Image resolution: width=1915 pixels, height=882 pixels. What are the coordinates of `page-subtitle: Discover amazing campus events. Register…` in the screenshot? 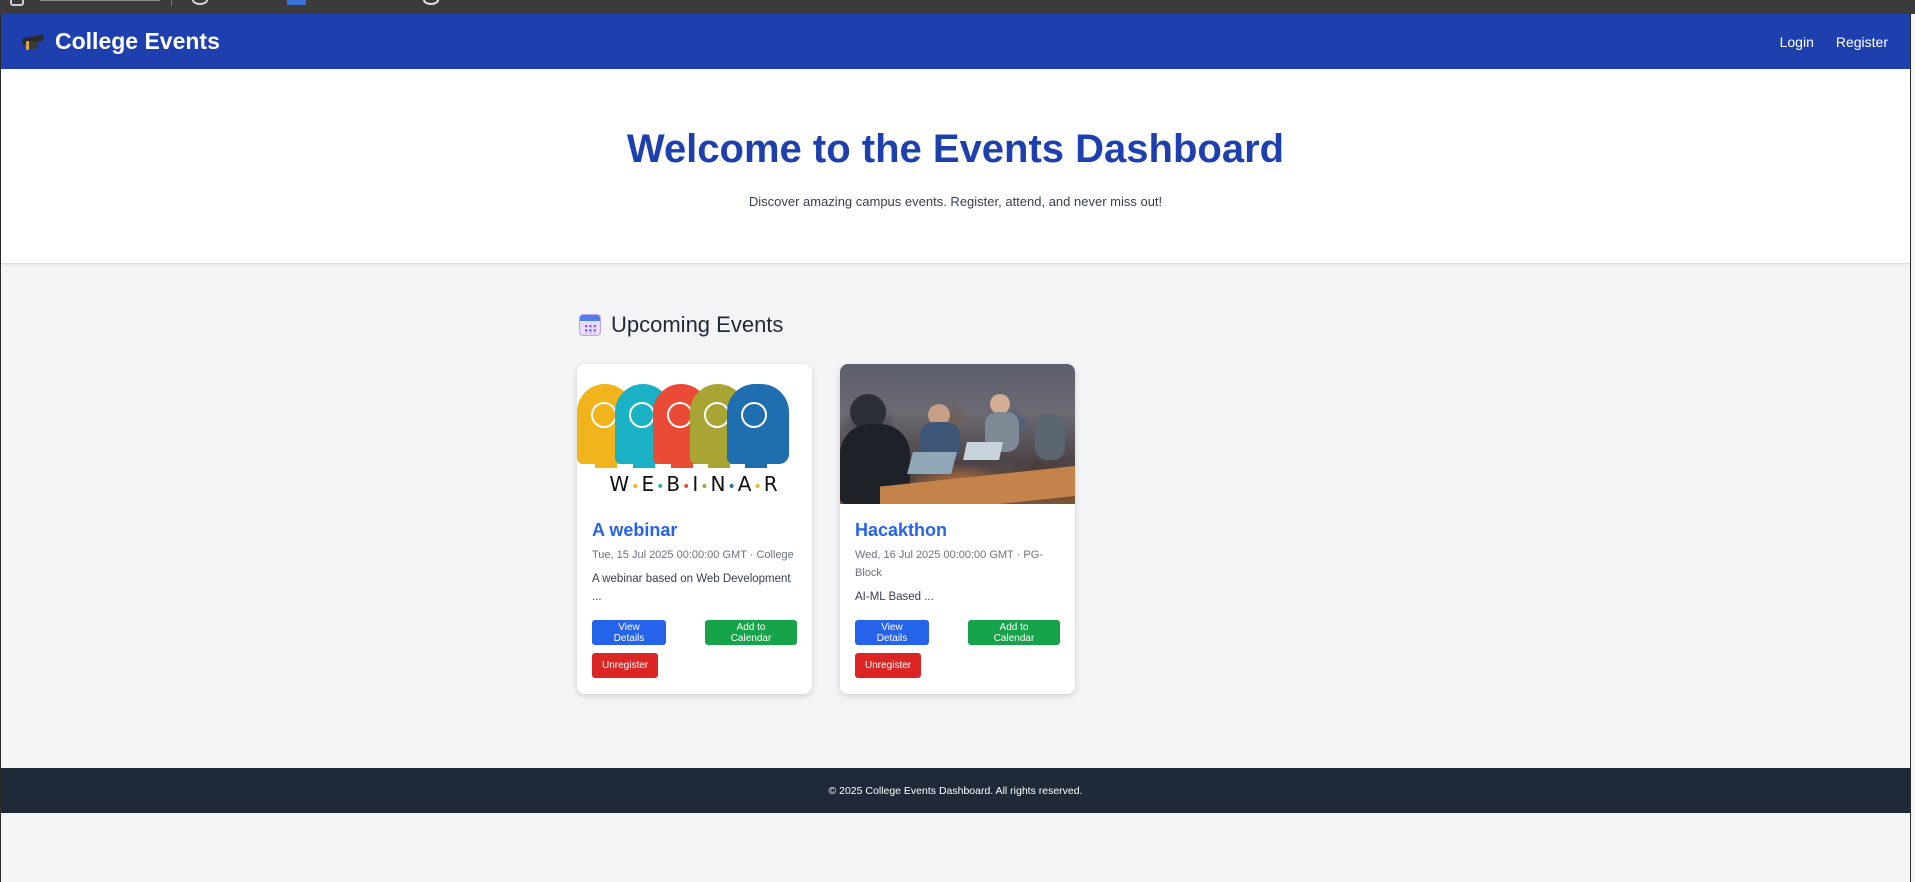 It's located at (955, 201).